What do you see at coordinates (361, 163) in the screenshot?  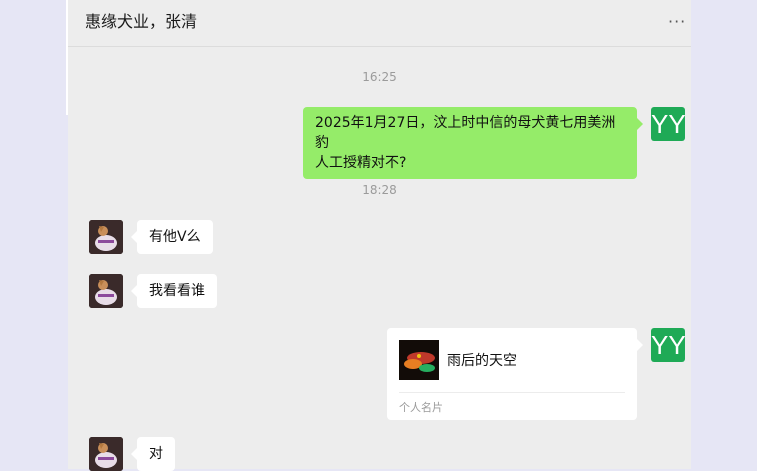 I see `message-line: 人工授精对不?` at bounding box center [361, 163].